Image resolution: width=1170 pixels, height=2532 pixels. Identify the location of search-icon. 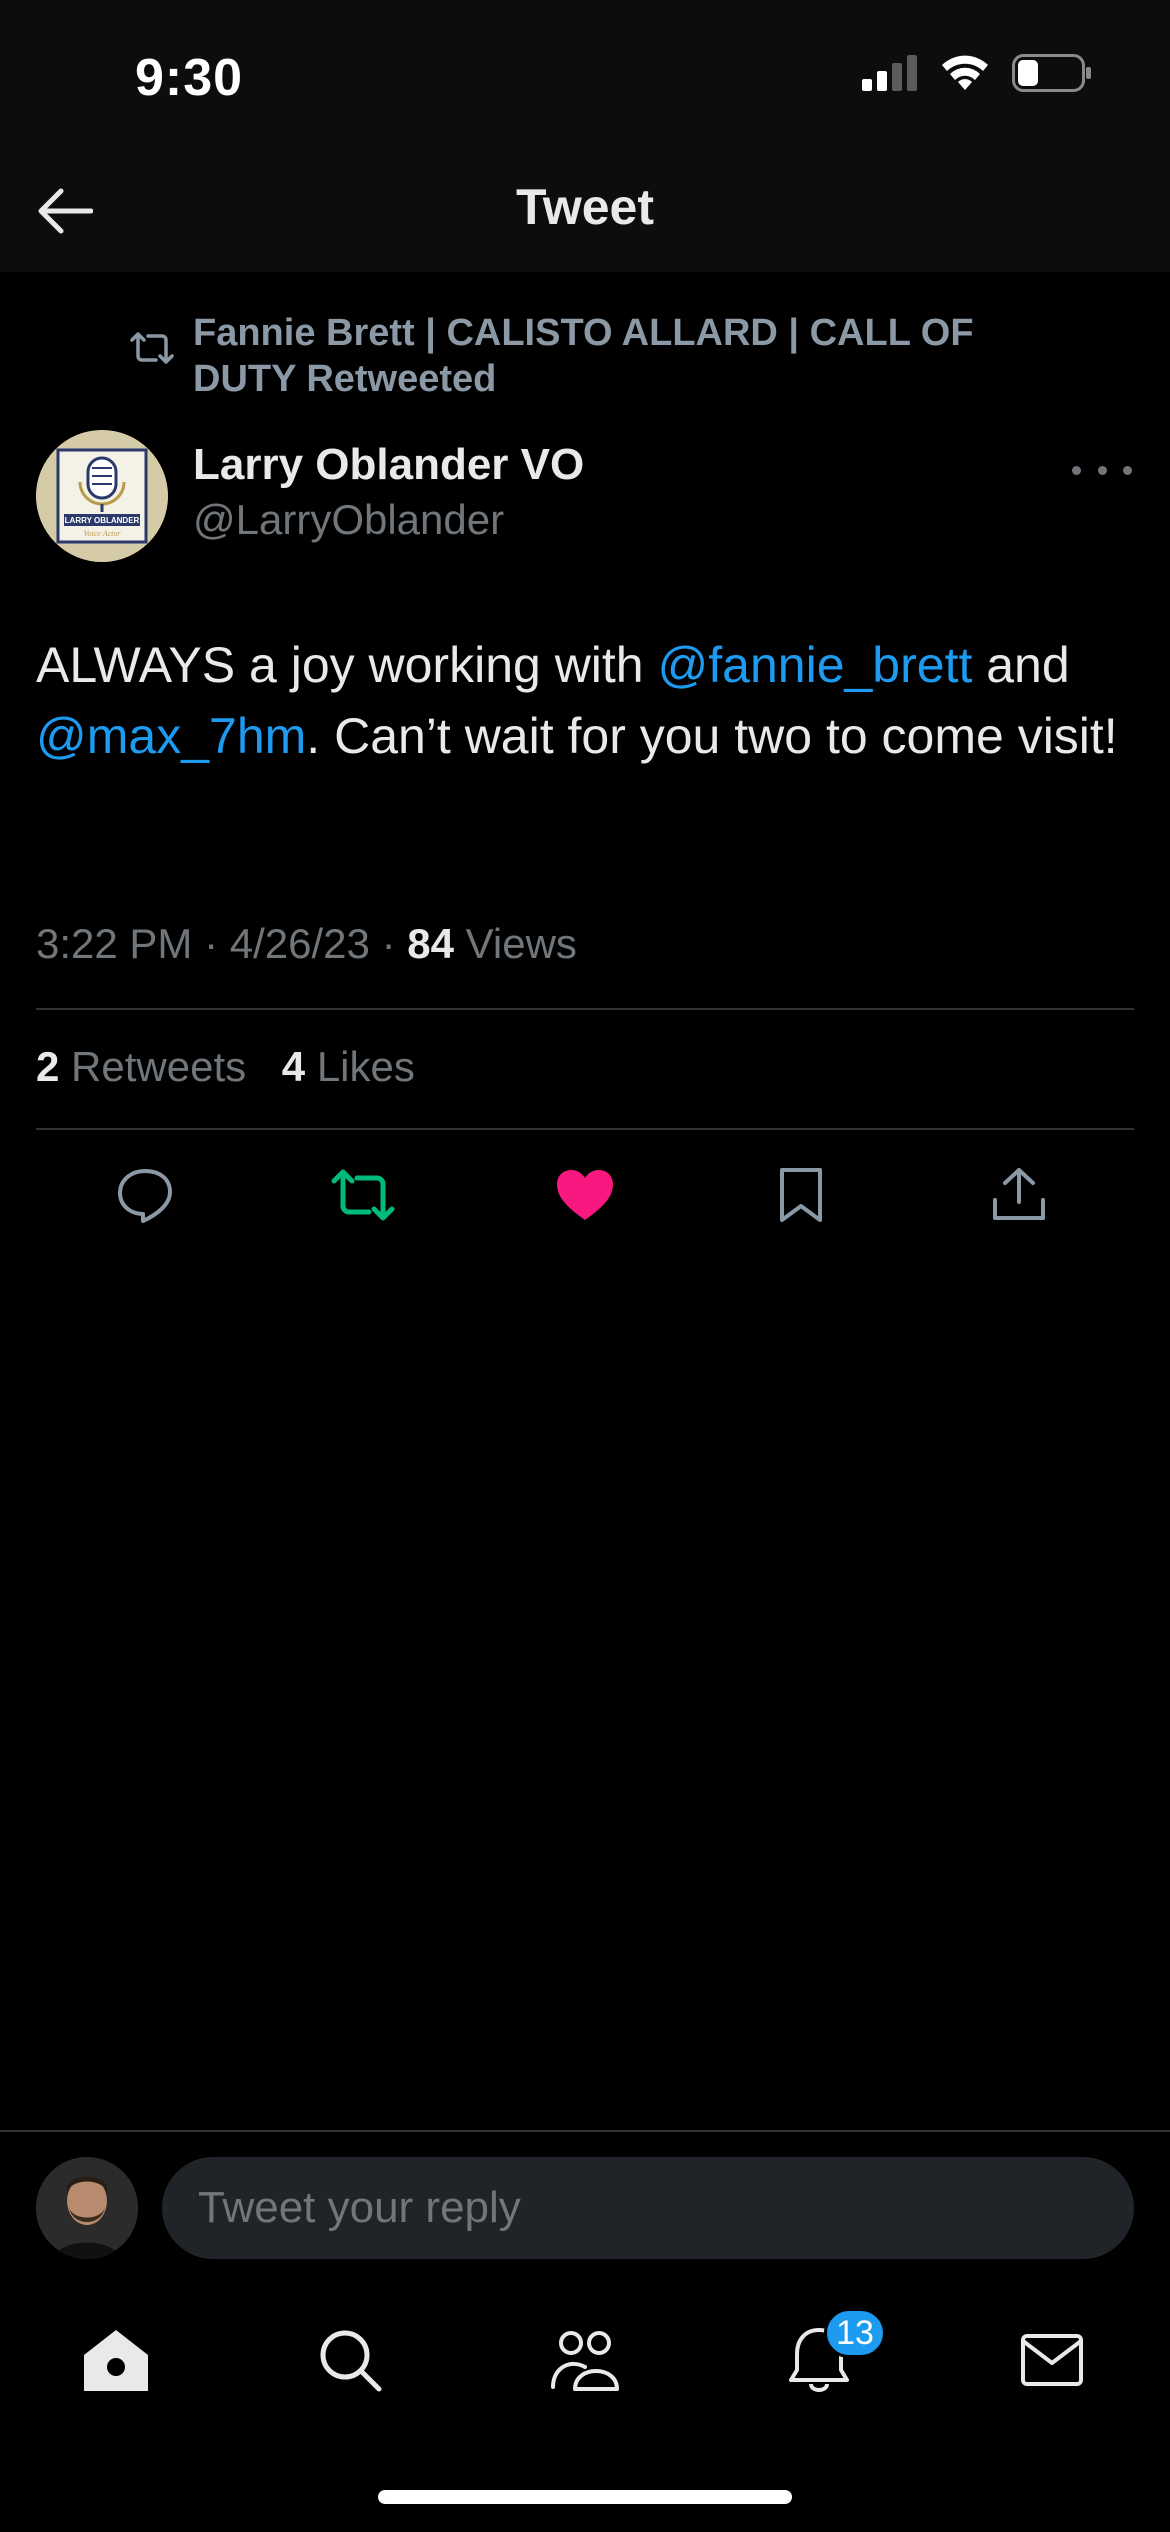
(351, 2361).